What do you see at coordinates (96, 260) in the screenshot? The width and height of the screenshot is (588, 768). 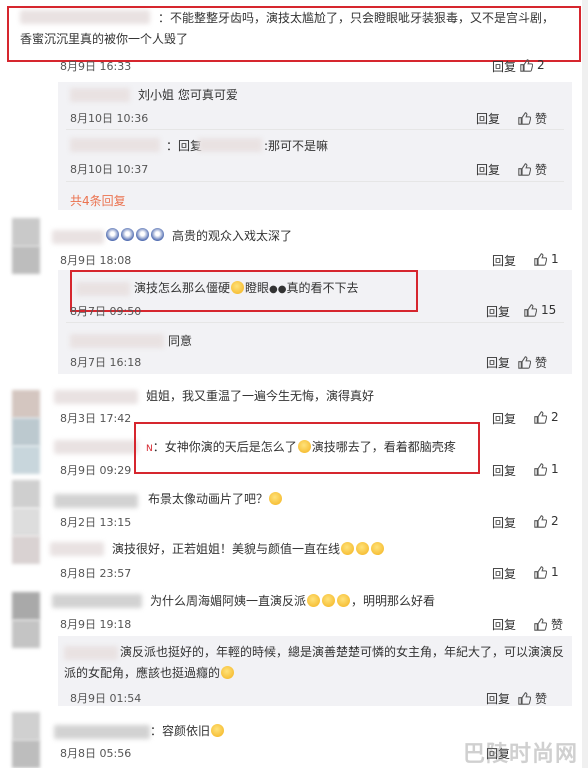 I see `comment-time: 8月9日 18:08` at bounding box center [96, 260].